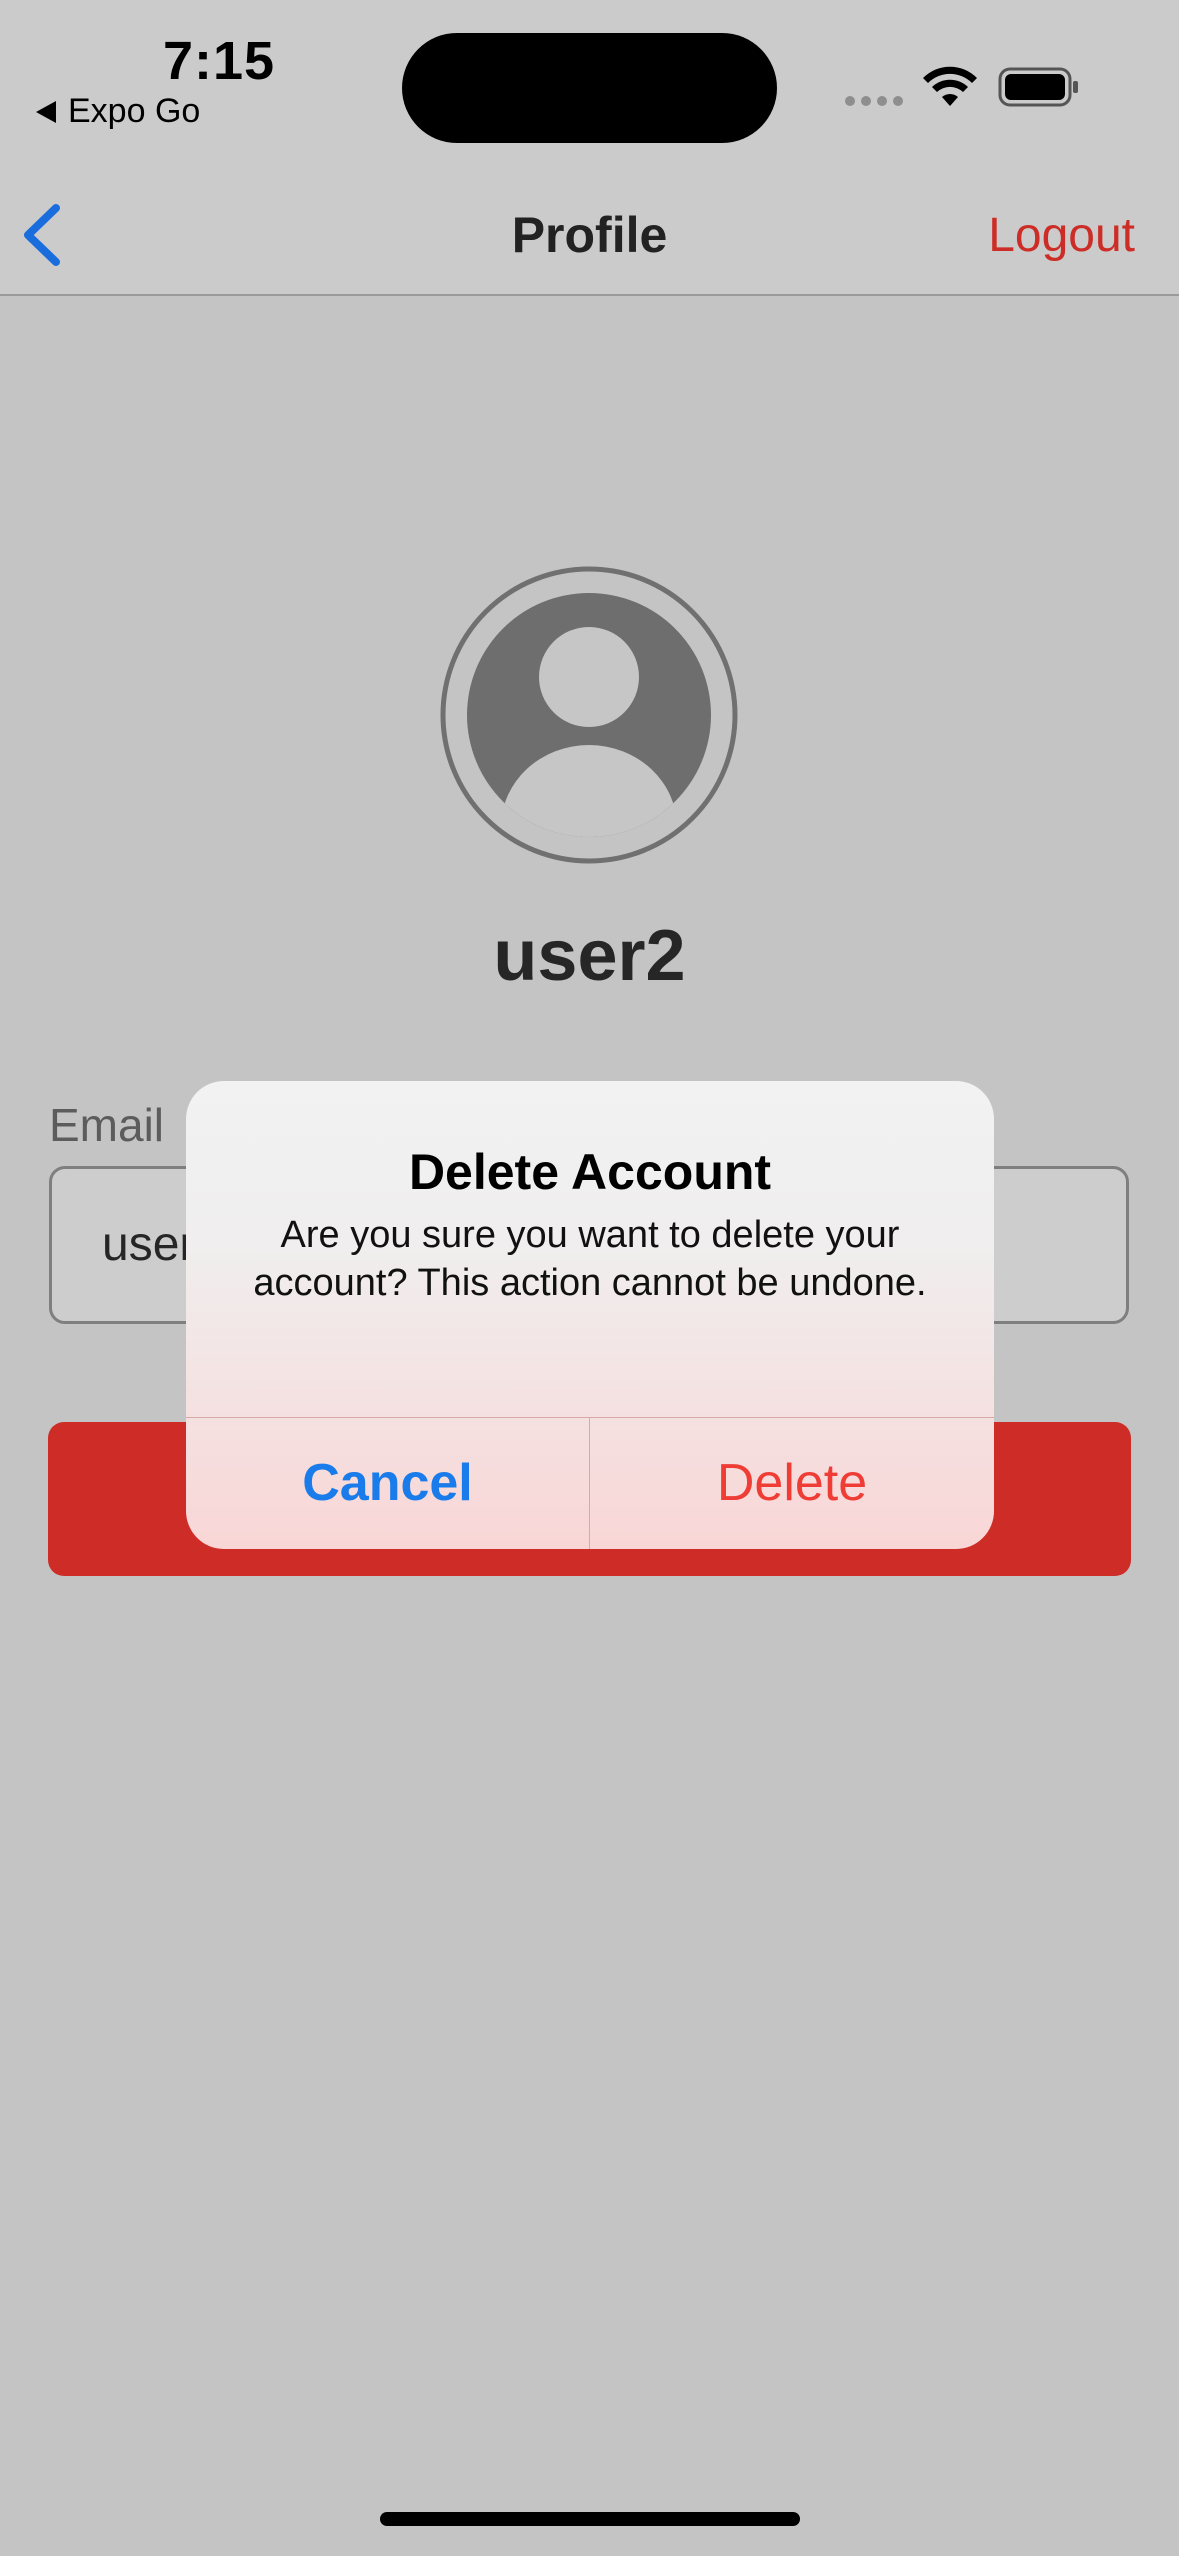 Image resolution: width=1179 pixels, height=2556 pixels. I want to click on status-bar: 7:15 Expo Go, so click(589, 85).